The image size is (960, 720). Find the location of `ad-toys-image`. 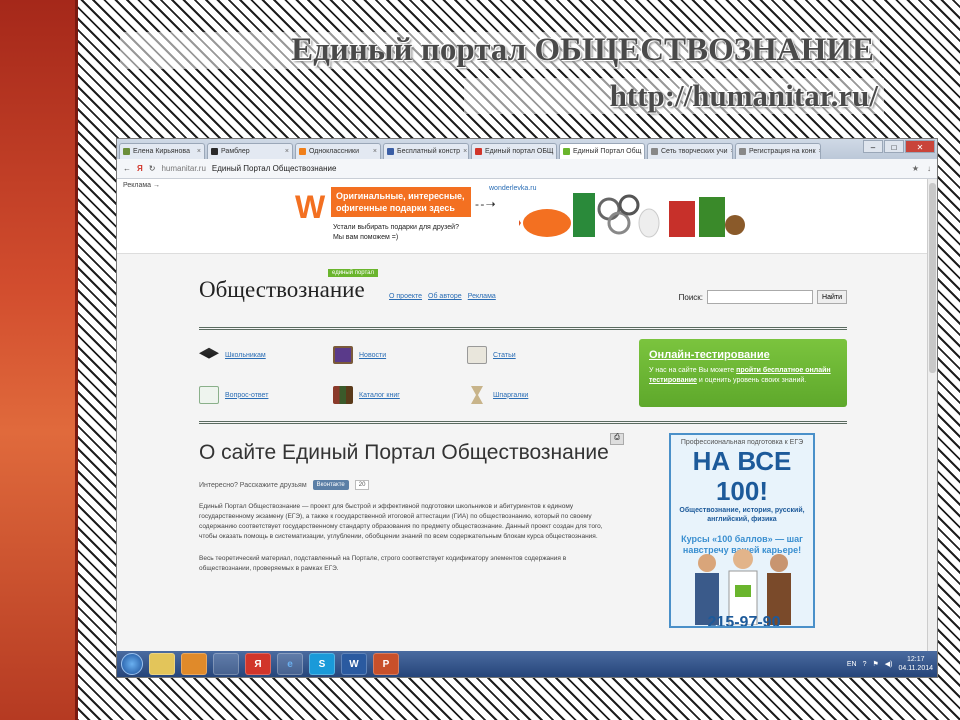

ad-toys-image is located at coordinates (632, 215).